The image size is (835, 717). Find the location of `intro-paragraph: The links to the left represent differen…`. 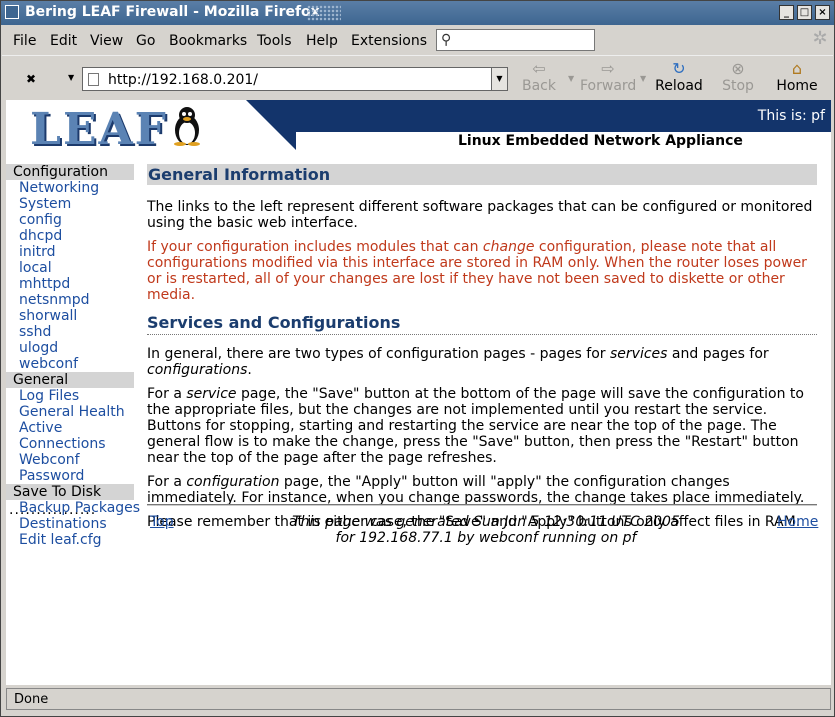

intro-paragraph: The links to the left represent differen… is located at coordinates (480, 215).